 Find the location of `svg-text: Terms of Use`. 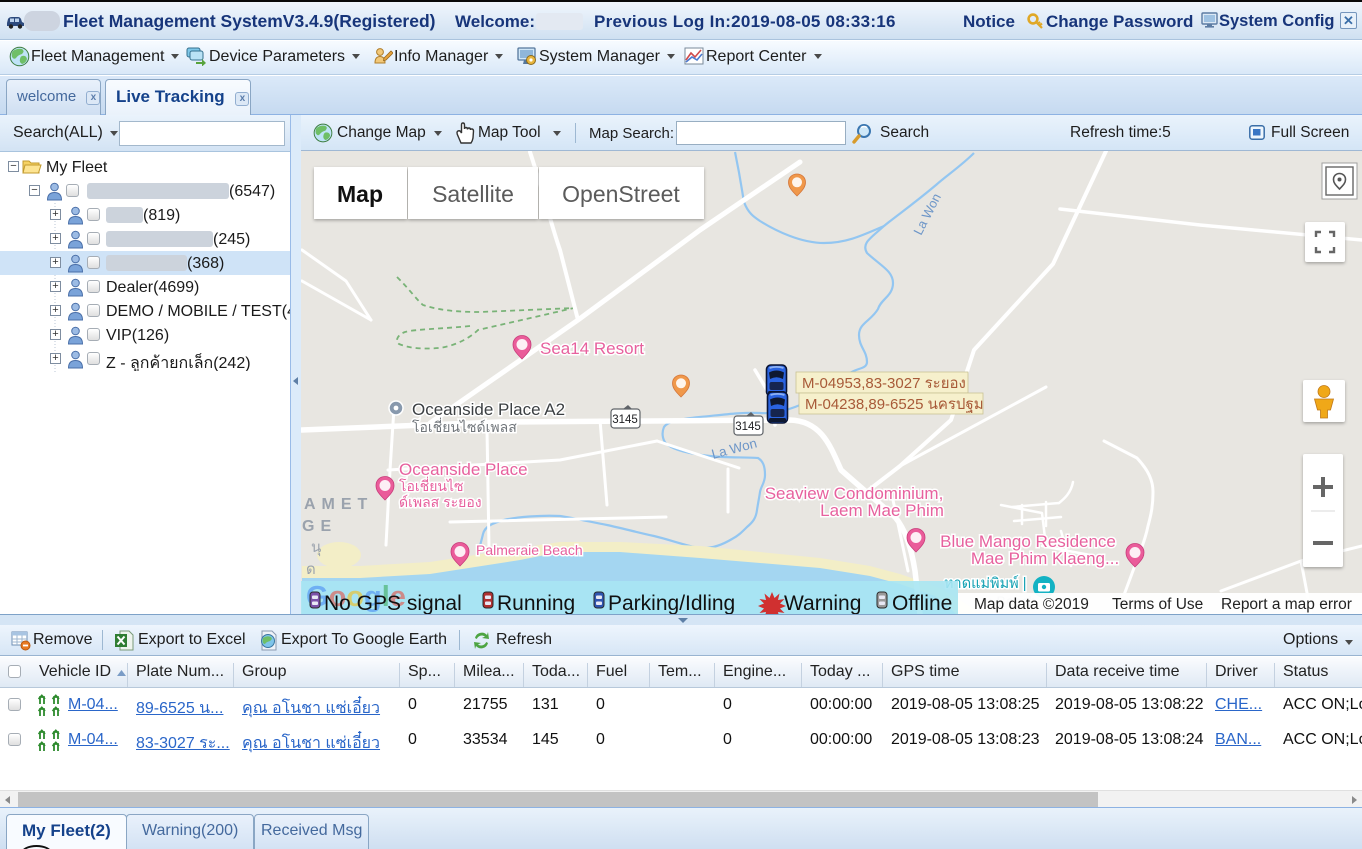

svg-text: Terms of Use is located at coordinates (1157, 604).